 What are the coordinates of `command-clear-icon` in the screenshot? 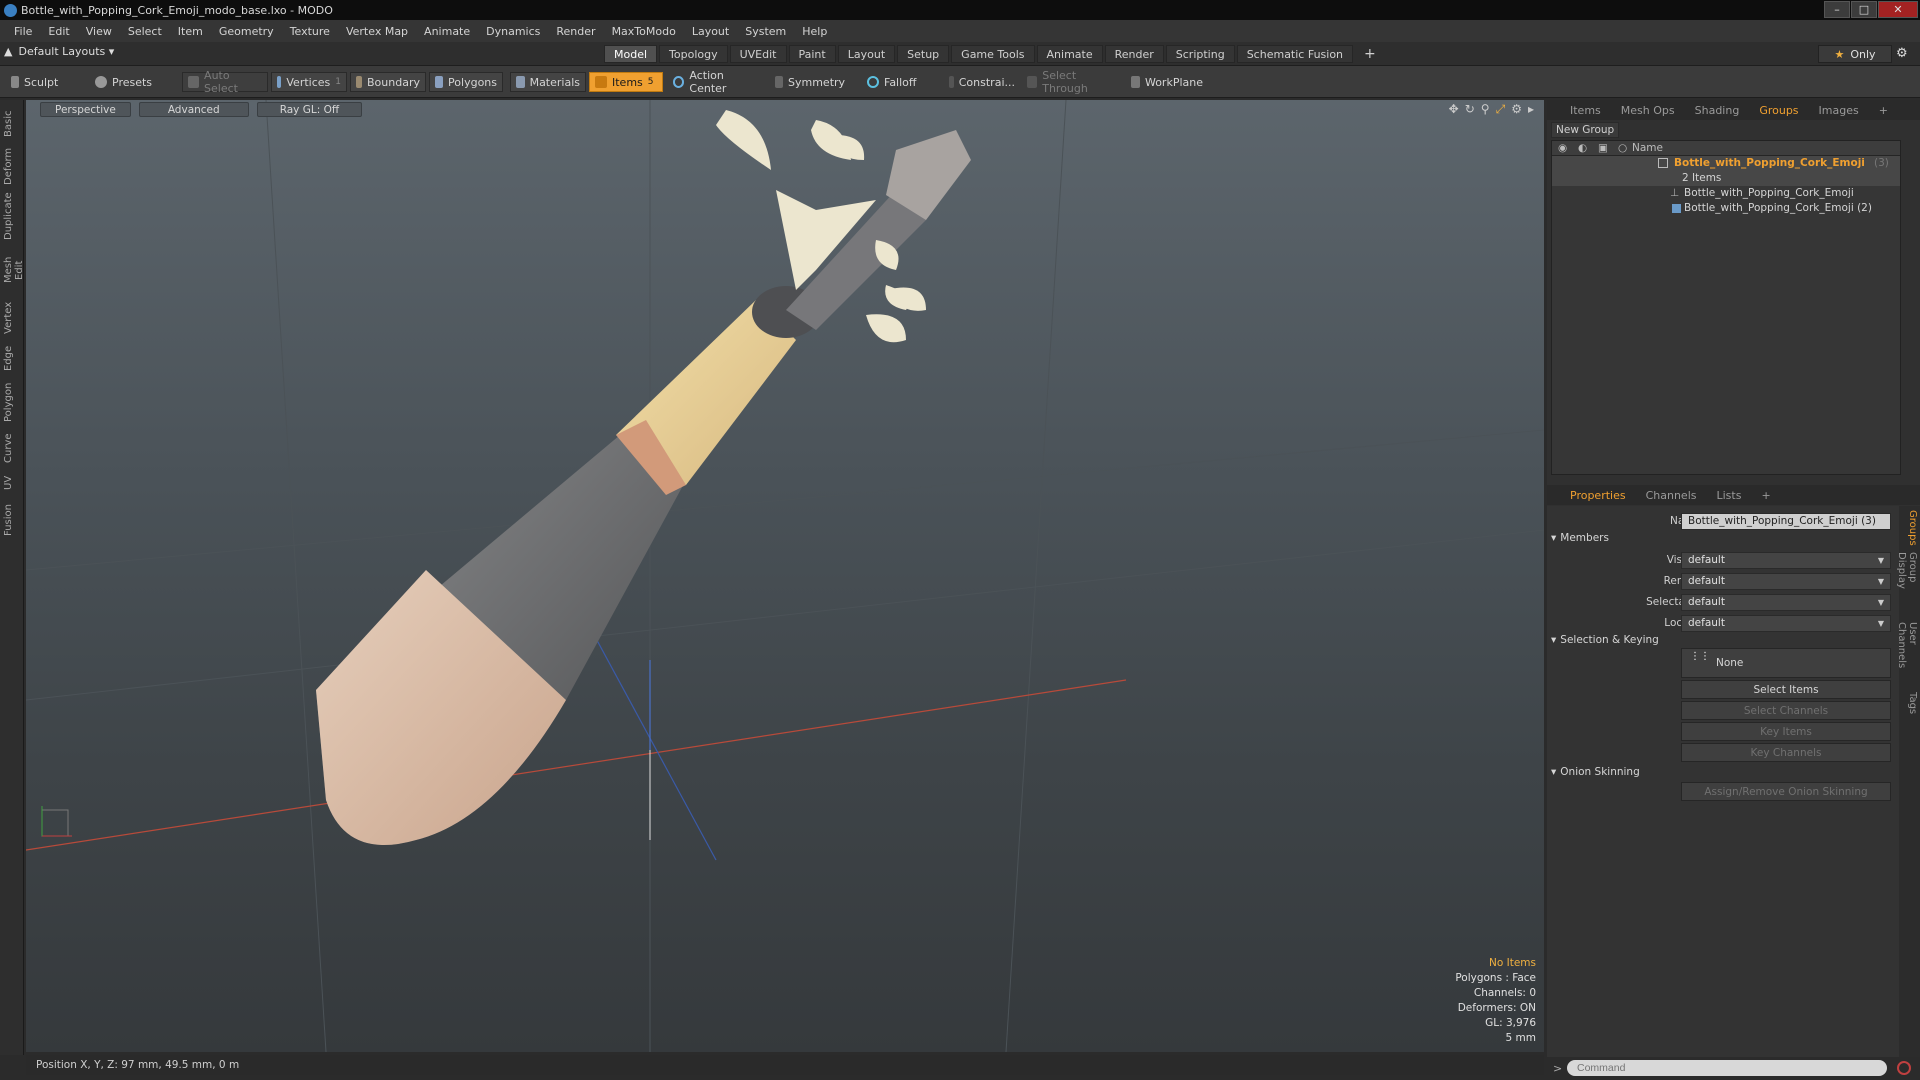 It's located at (1904, 1068).